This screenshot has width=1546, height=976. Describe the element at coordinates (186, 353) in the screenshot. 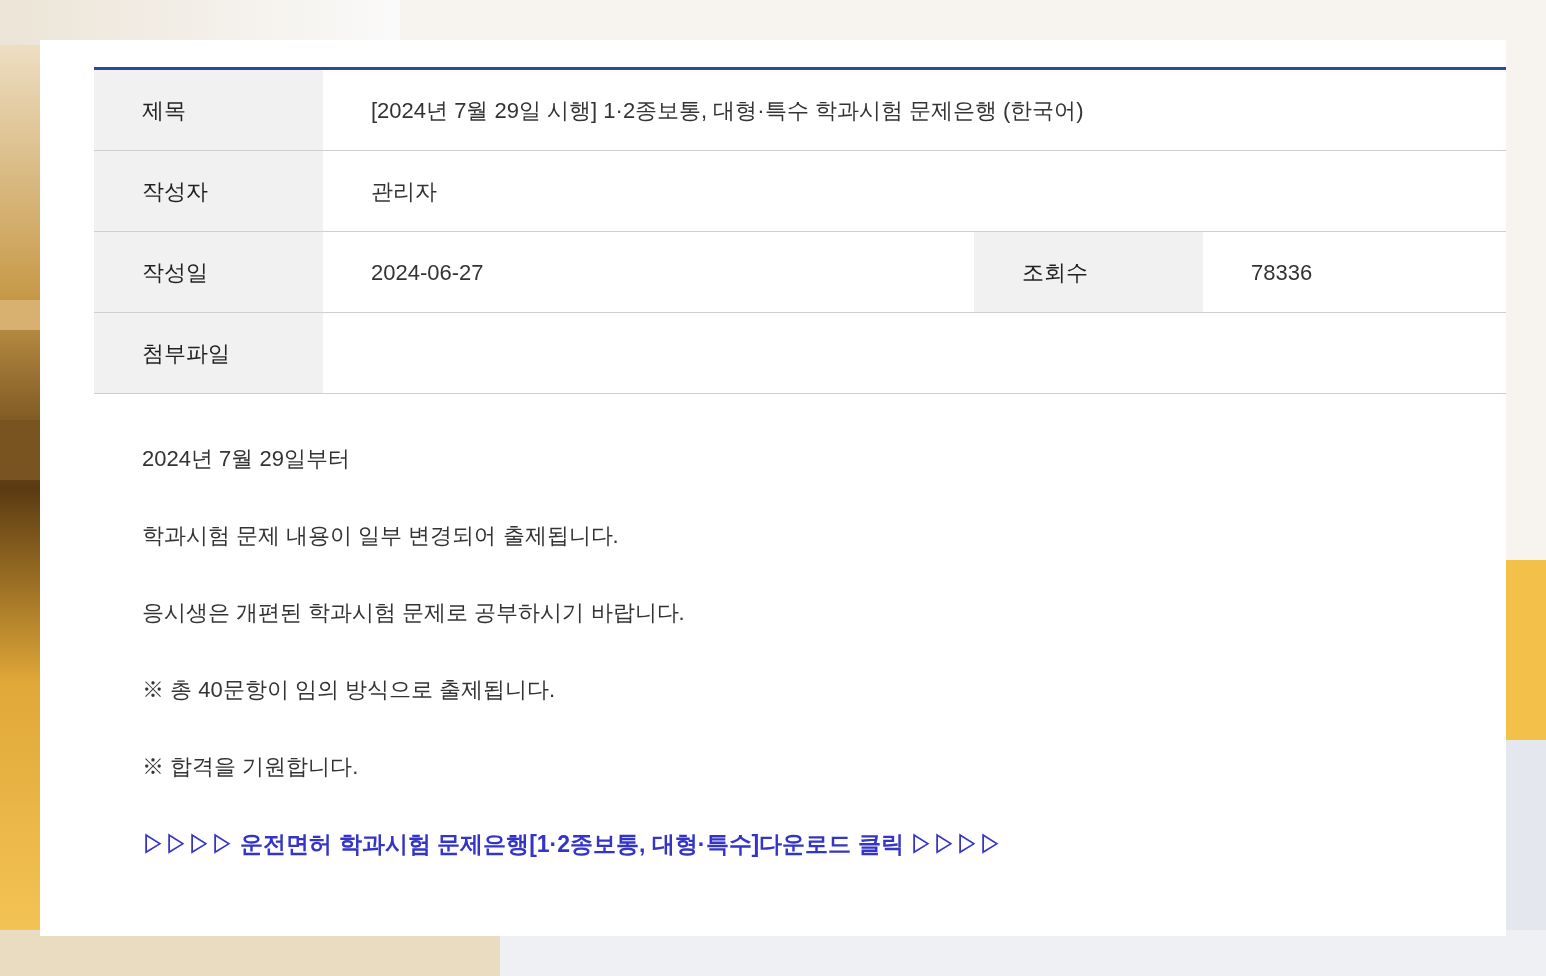

I see `field-label: 첨부파일` at that location.